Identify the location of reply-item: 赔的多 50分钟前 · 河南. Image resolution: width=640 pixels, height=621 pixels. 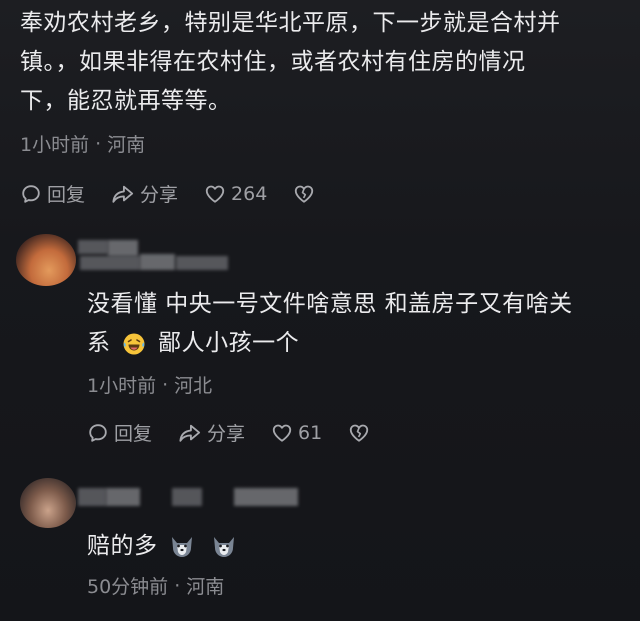
(359, 562).